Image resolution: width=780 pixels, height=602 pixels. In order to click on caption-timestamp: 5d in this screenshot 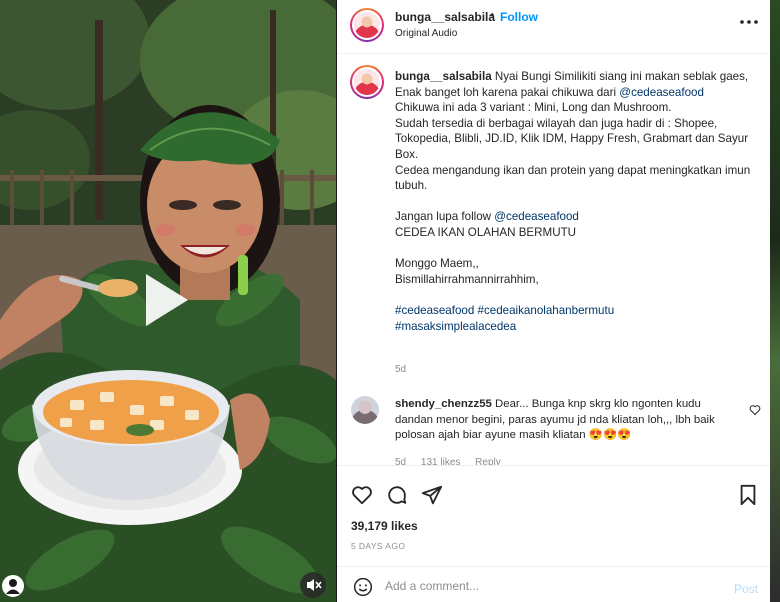, I will do `click(400, 369)`.